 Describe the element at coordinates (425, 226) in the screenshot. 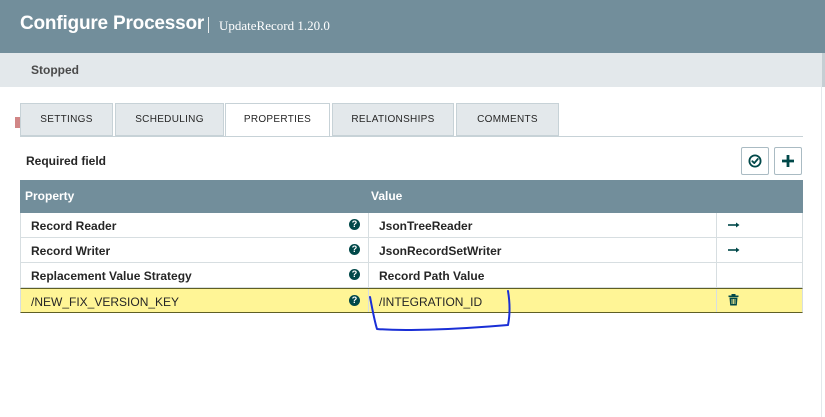

I see `property-value: JsonTreeReader` at that location.